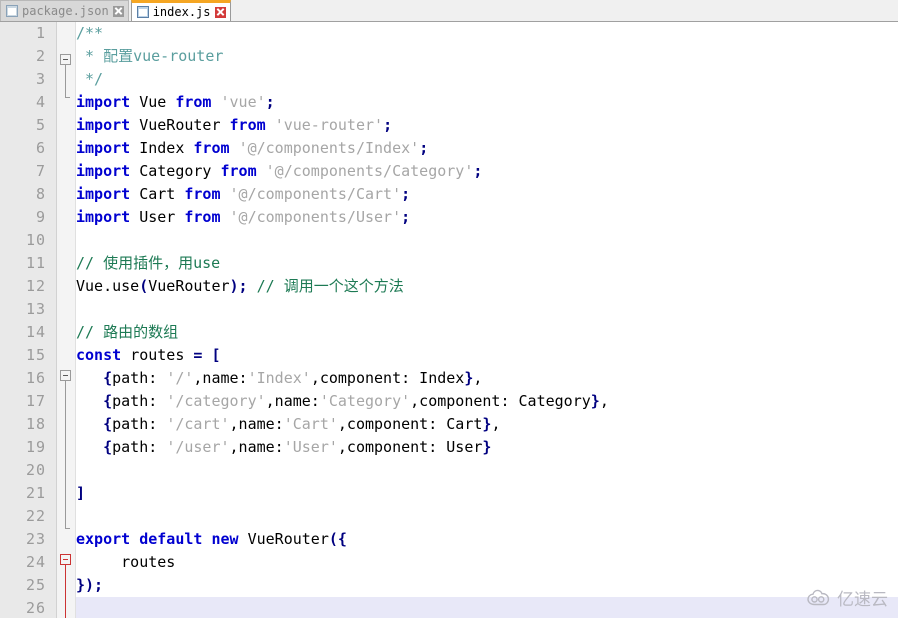 This screenshot has height=618, width=898. I want to click on code-line: 11 // 使用插件，用use, so click(449, 263).